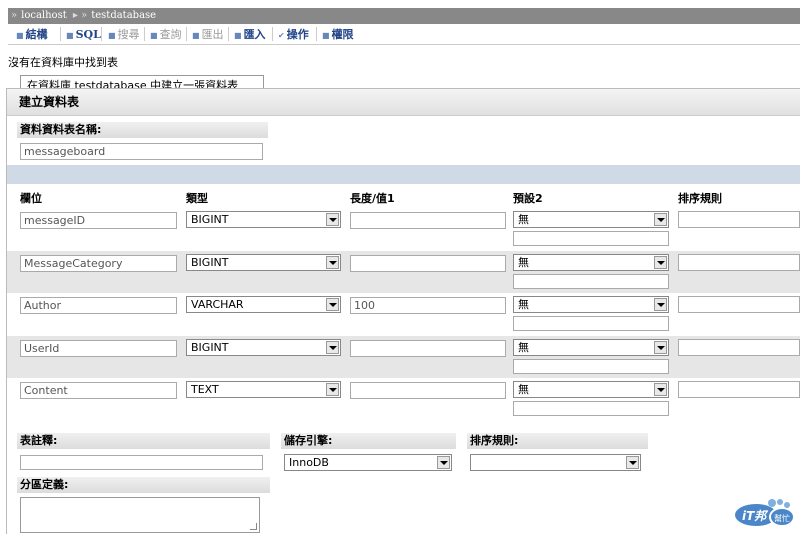  What do you see at coordinates (338, 34) in the screenshot?
I see `tab-privileges: ■ 權限` at bounding box center [338, 34].